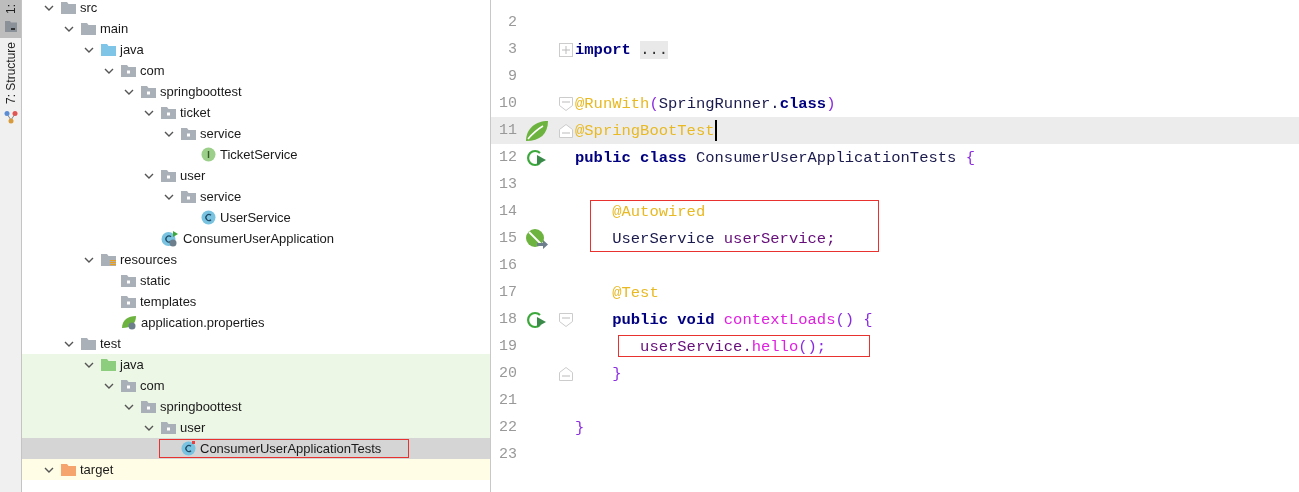 Image resolution: width=1299 pixels, height=492 pixels. I want to click on tree-item-label: ConsumerUserApplication, so click(258, 238).